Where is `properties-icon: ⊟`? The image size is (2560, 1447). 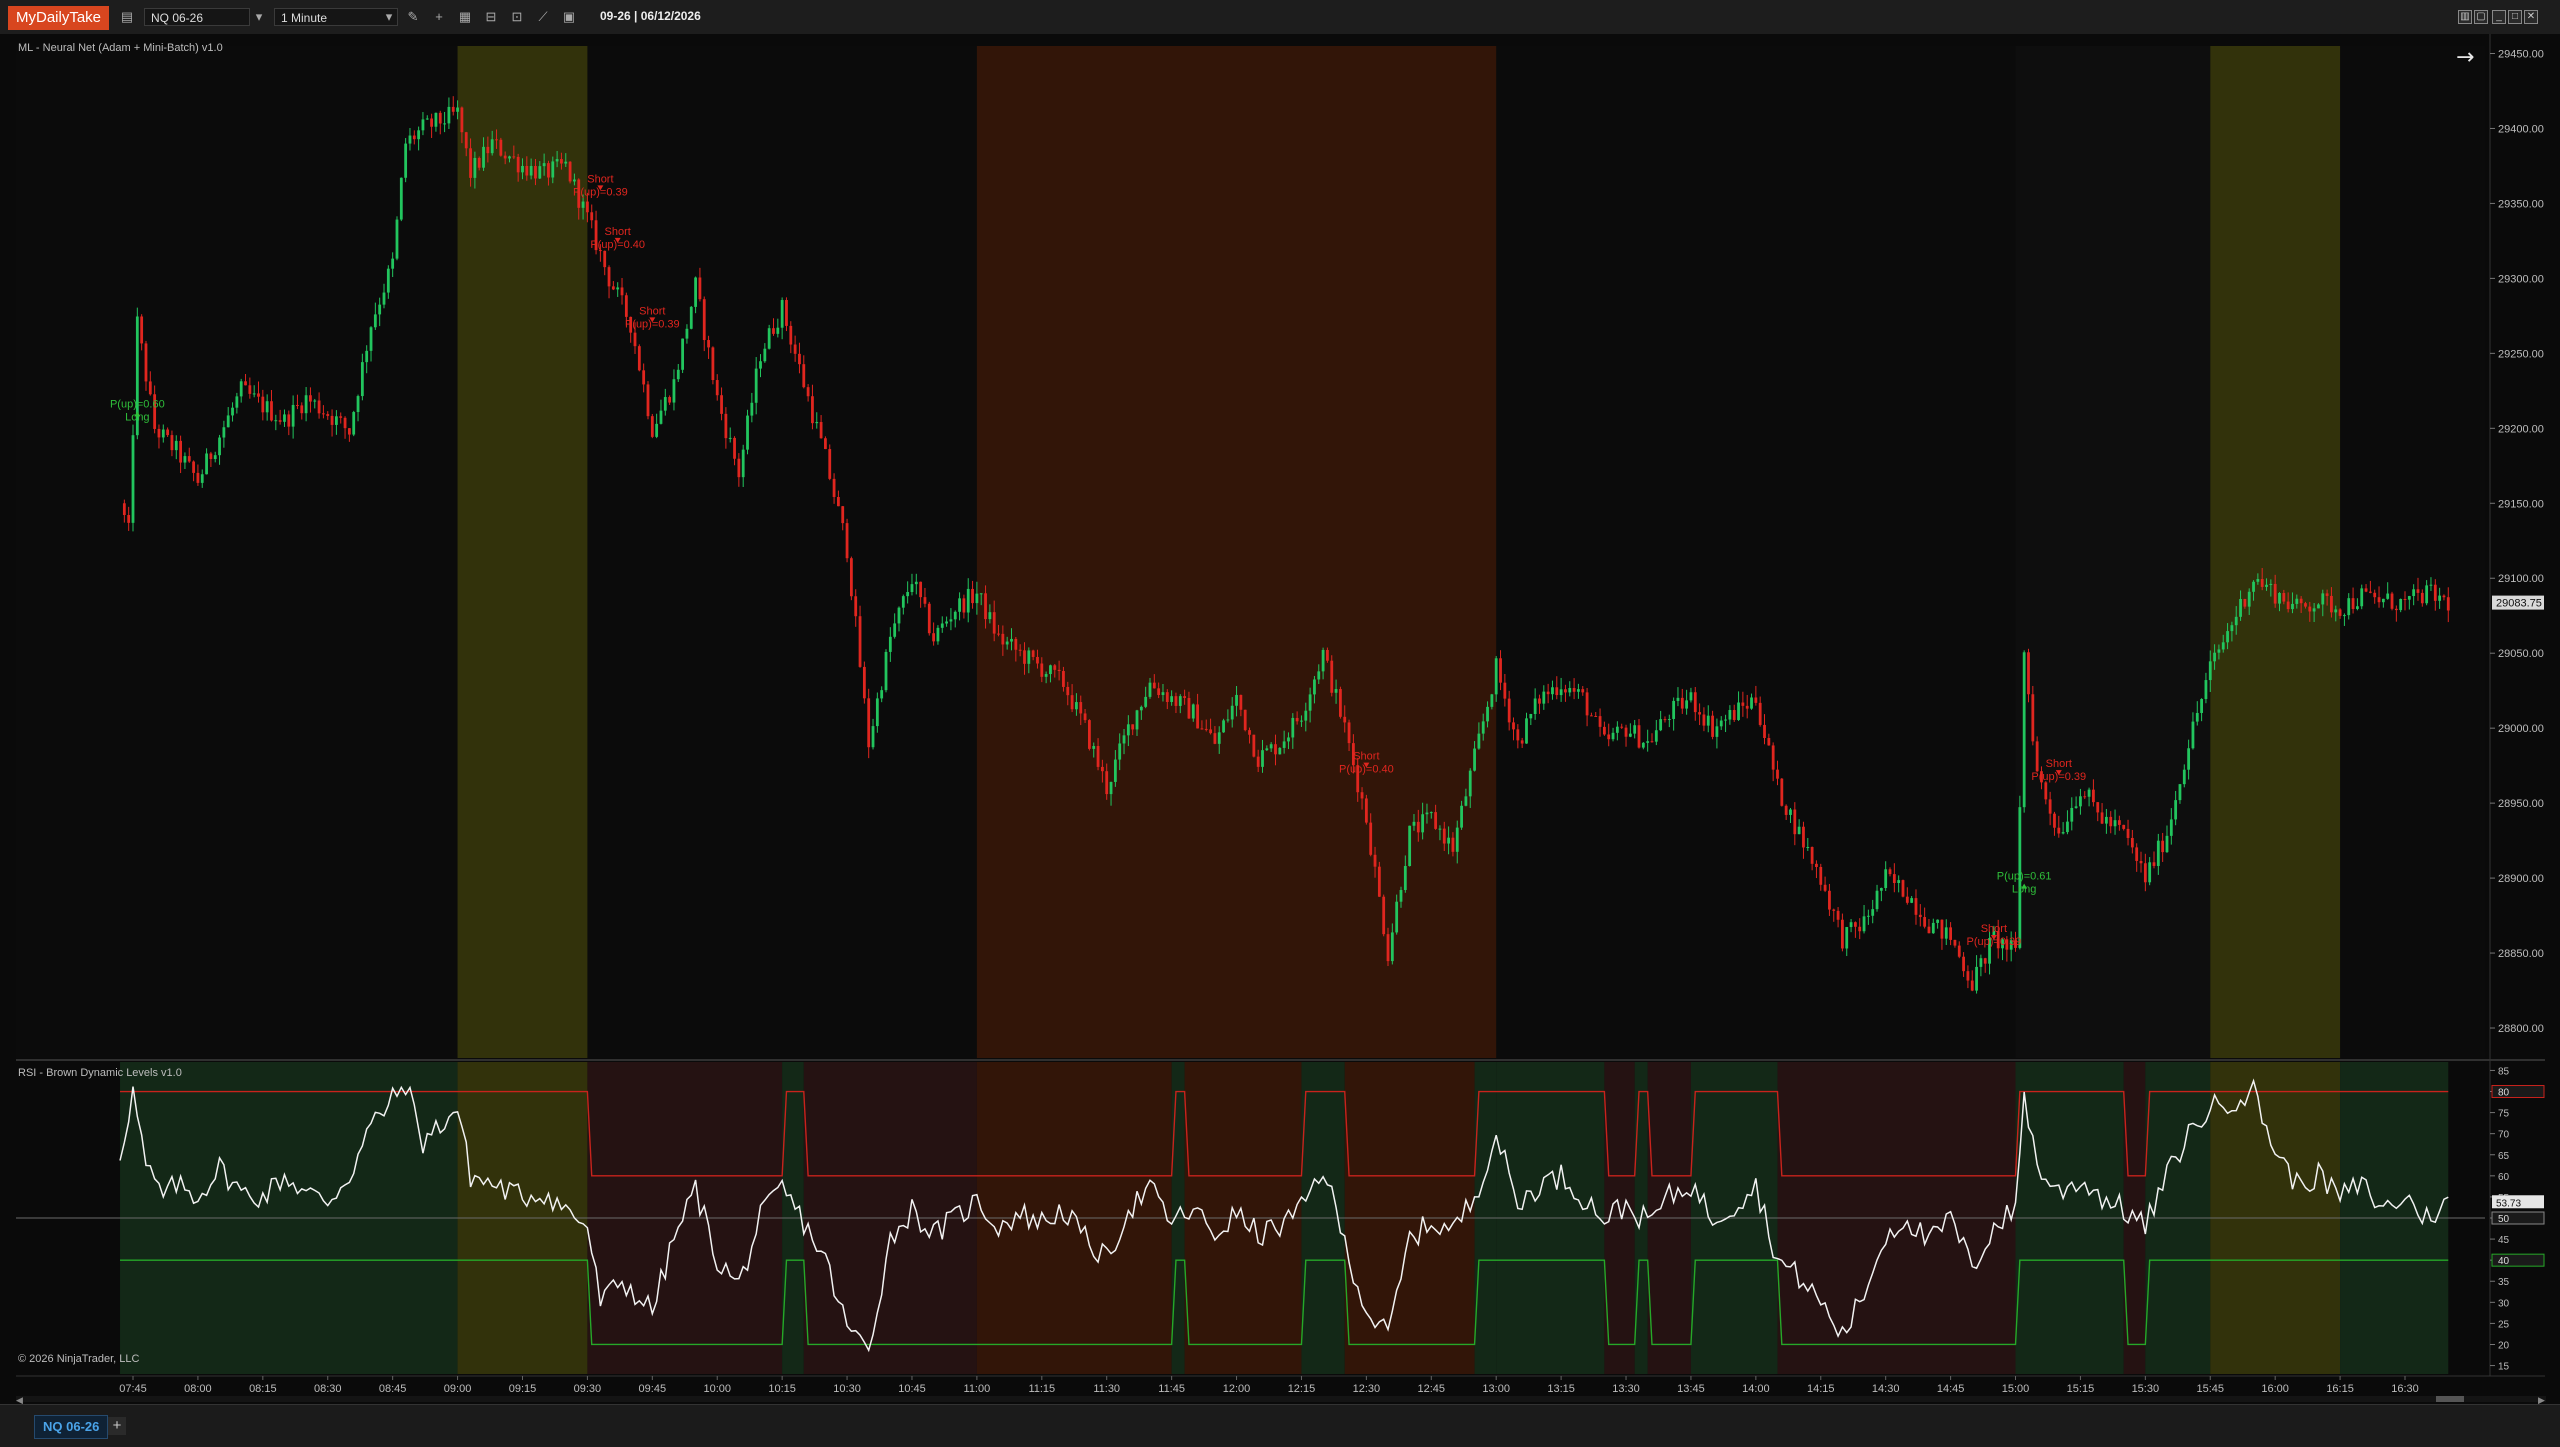
properties-icon: ⊟ is located at coordinates (491, 17).